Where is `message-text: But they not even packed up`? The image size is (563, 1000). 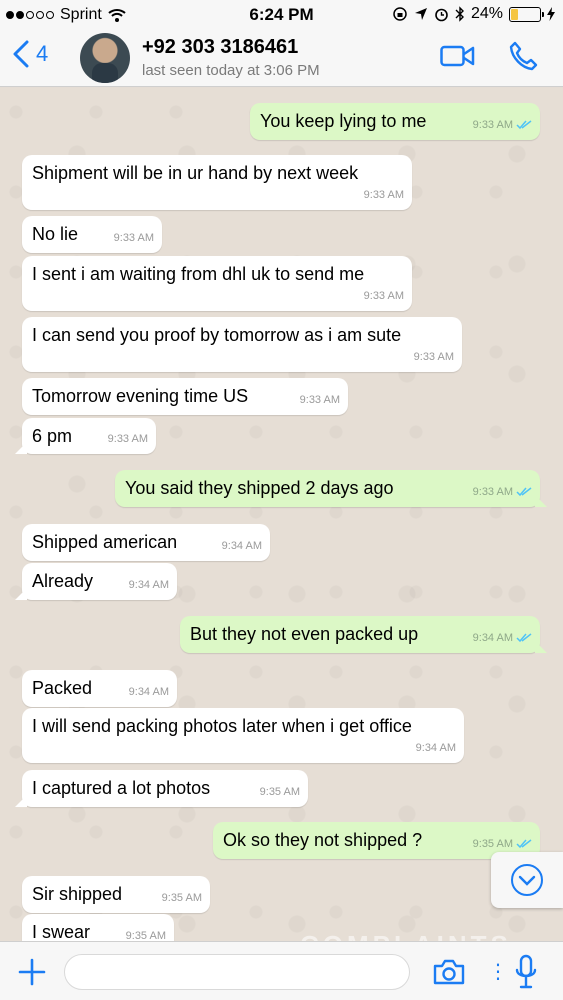
message-text: But they not even packed up is located at coordinates (304, 634).